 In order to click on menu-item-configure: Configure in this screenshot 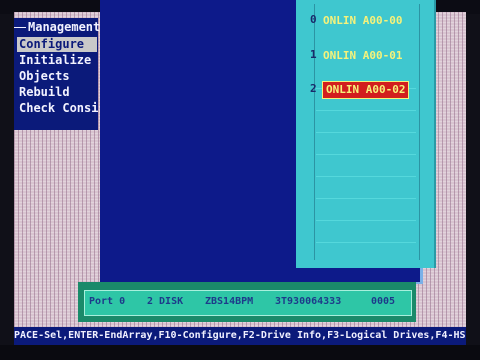, I will do `click(57, 44)`.